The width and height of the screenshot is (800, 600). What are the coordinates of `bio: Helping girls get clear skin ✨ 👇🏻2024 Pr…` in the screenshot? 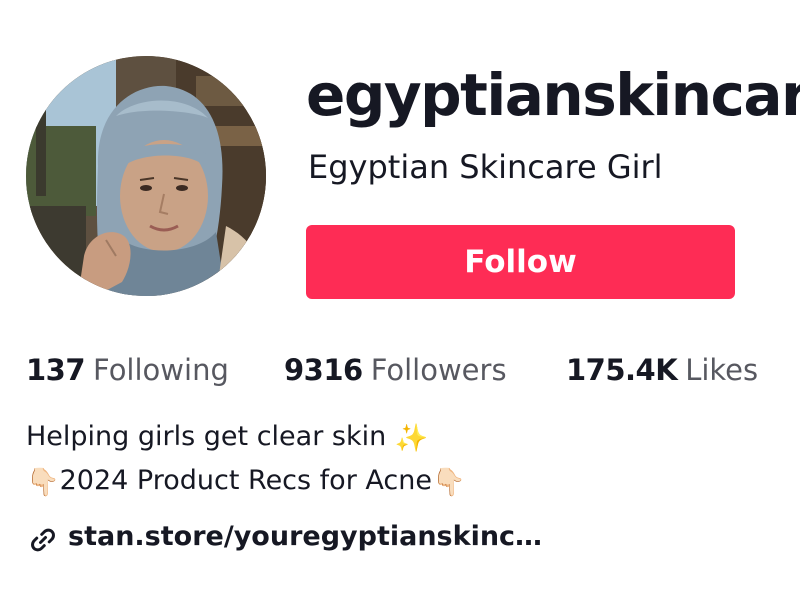 It's located at (246, 460).